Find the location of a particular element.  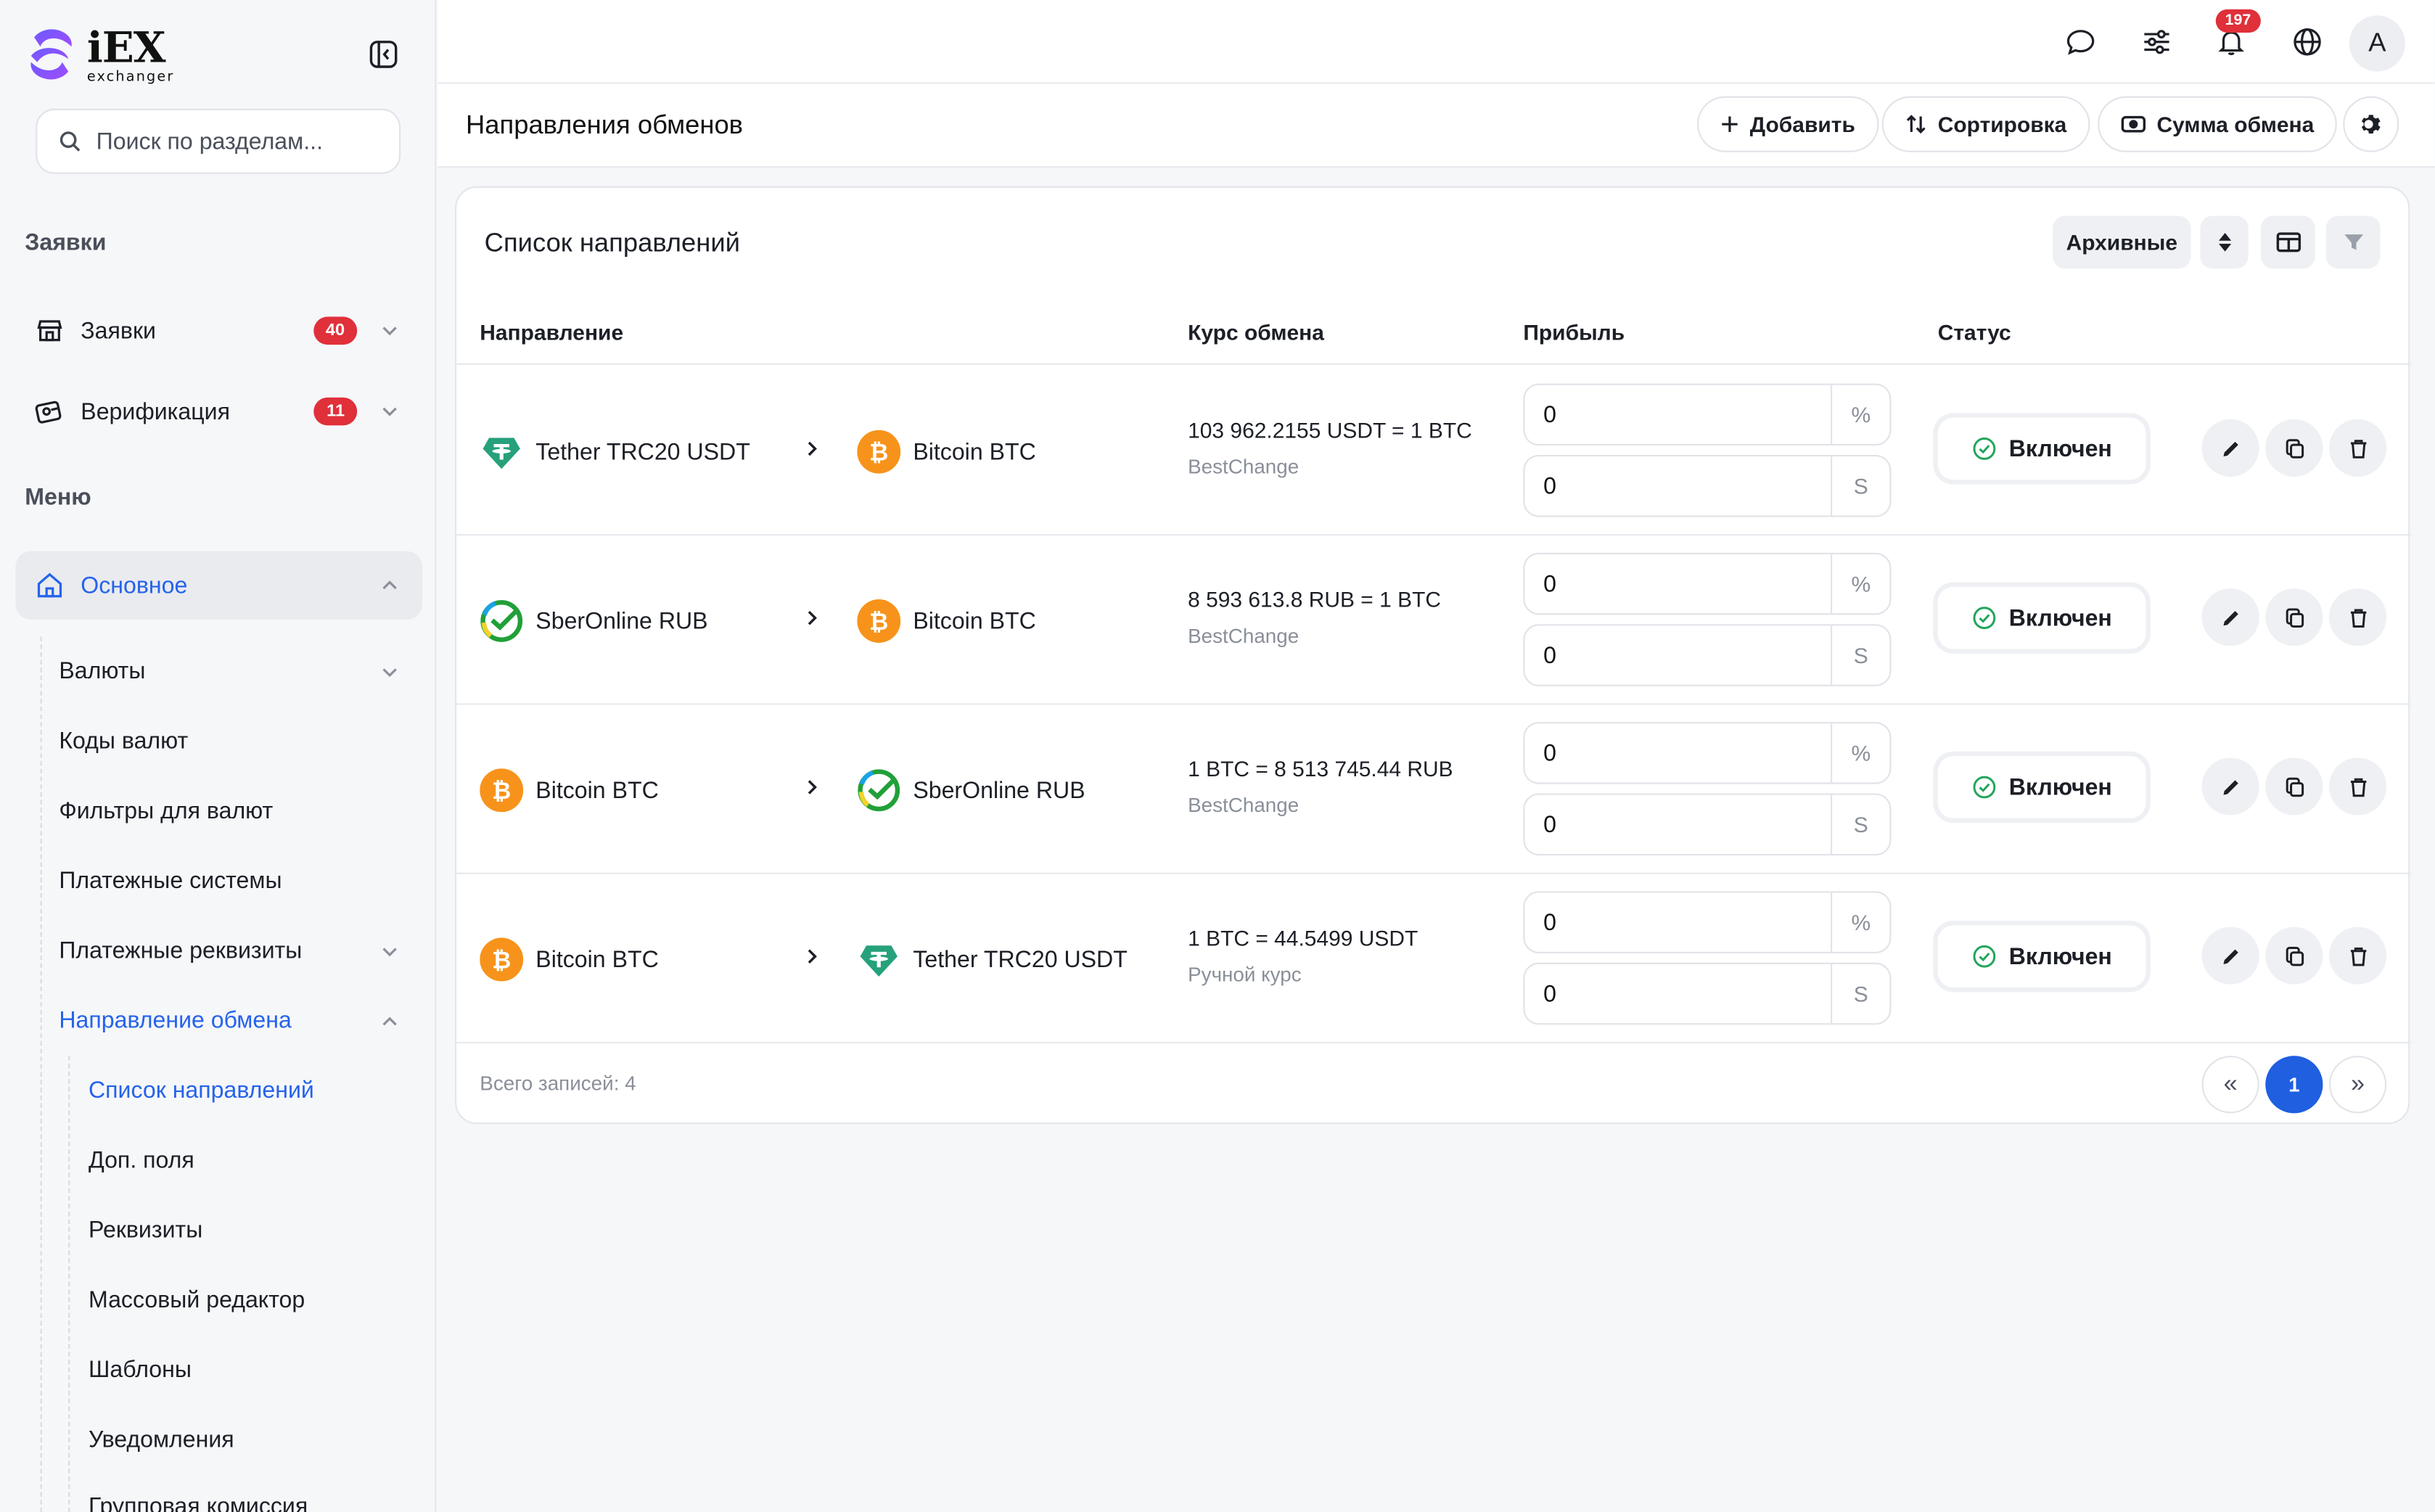

avatar: A is located at coordinates (2377, 44).